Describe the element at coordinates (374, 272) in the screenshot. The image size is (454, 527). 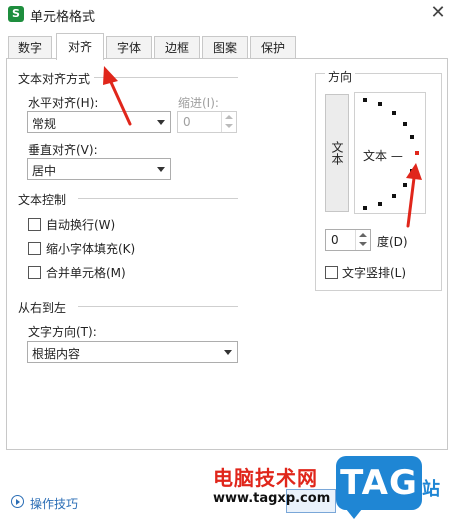
I see `vertical-text-label: 文字竖排(L)` at that location.